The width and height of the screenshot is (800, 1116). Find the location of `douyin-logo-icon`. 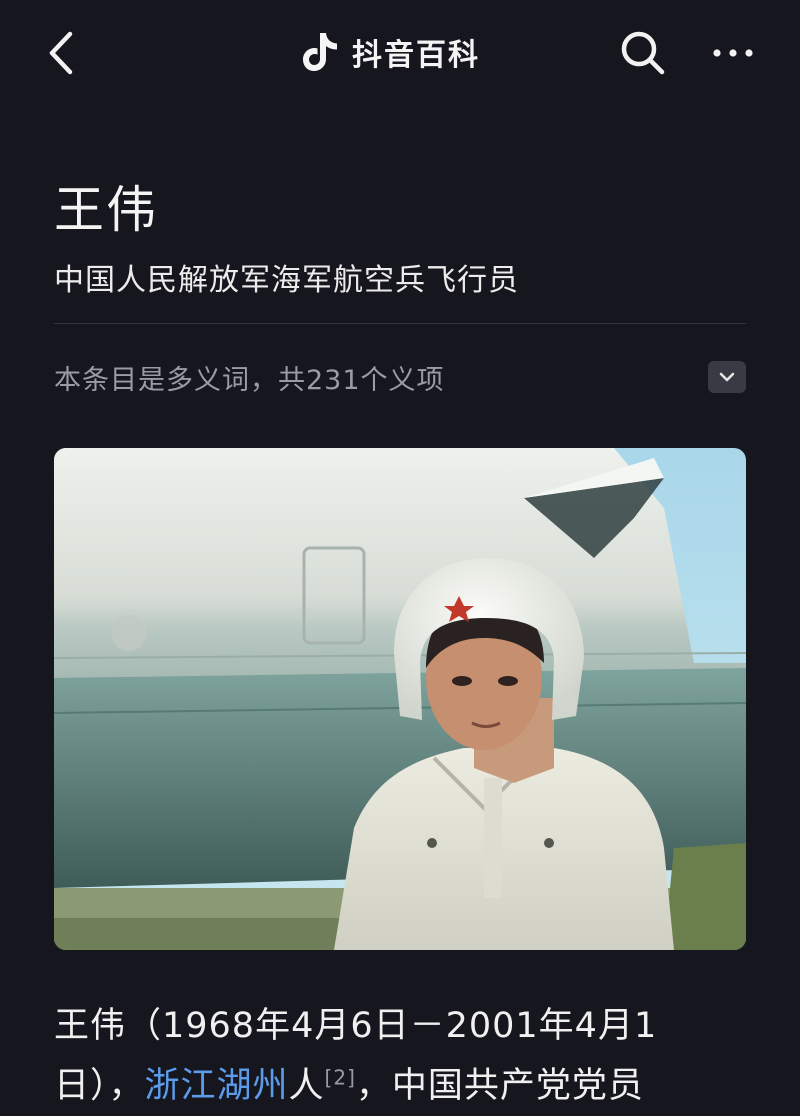

douyin-logo-icon is located at coordinates (320, 52).